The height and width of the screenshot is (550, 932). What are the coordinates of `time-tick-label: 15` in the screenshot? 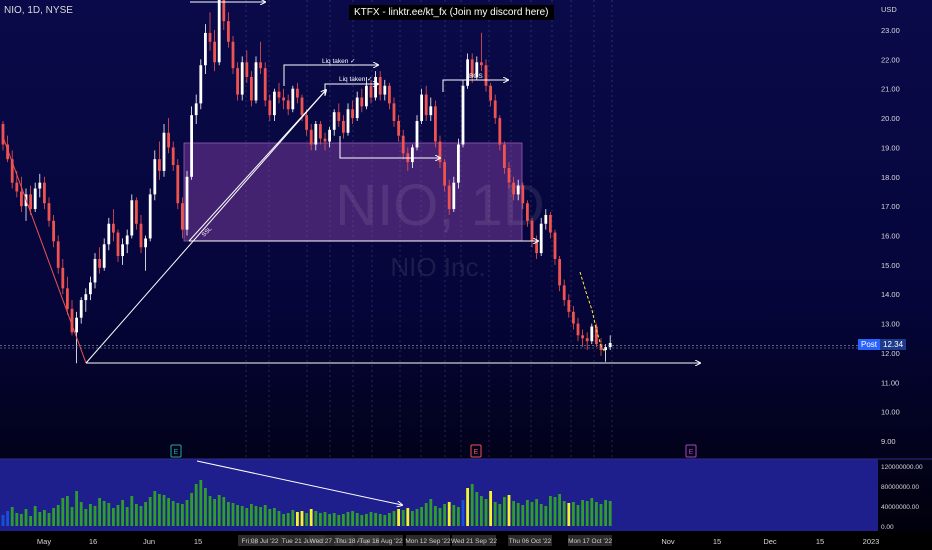 It's located at (198, 541).